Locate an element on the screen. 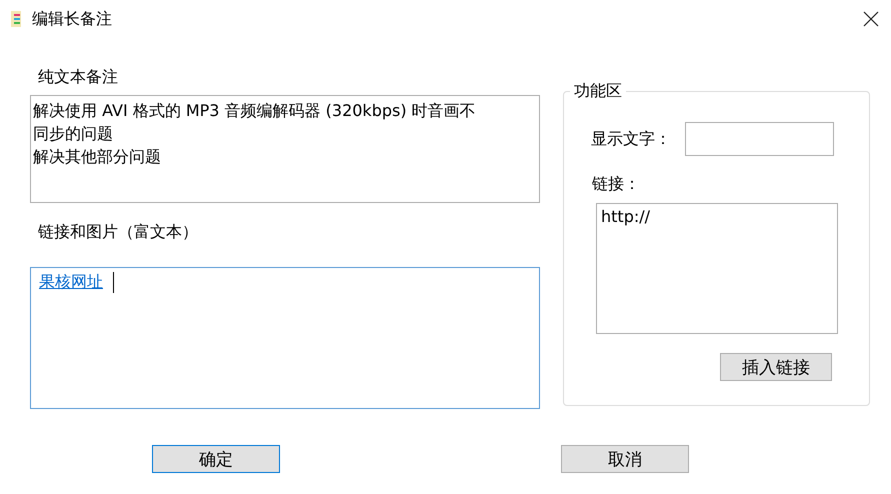 The height and width of the screenshot is (494, 891). cancel-button: 取消 is located at coordinates (625, 459).